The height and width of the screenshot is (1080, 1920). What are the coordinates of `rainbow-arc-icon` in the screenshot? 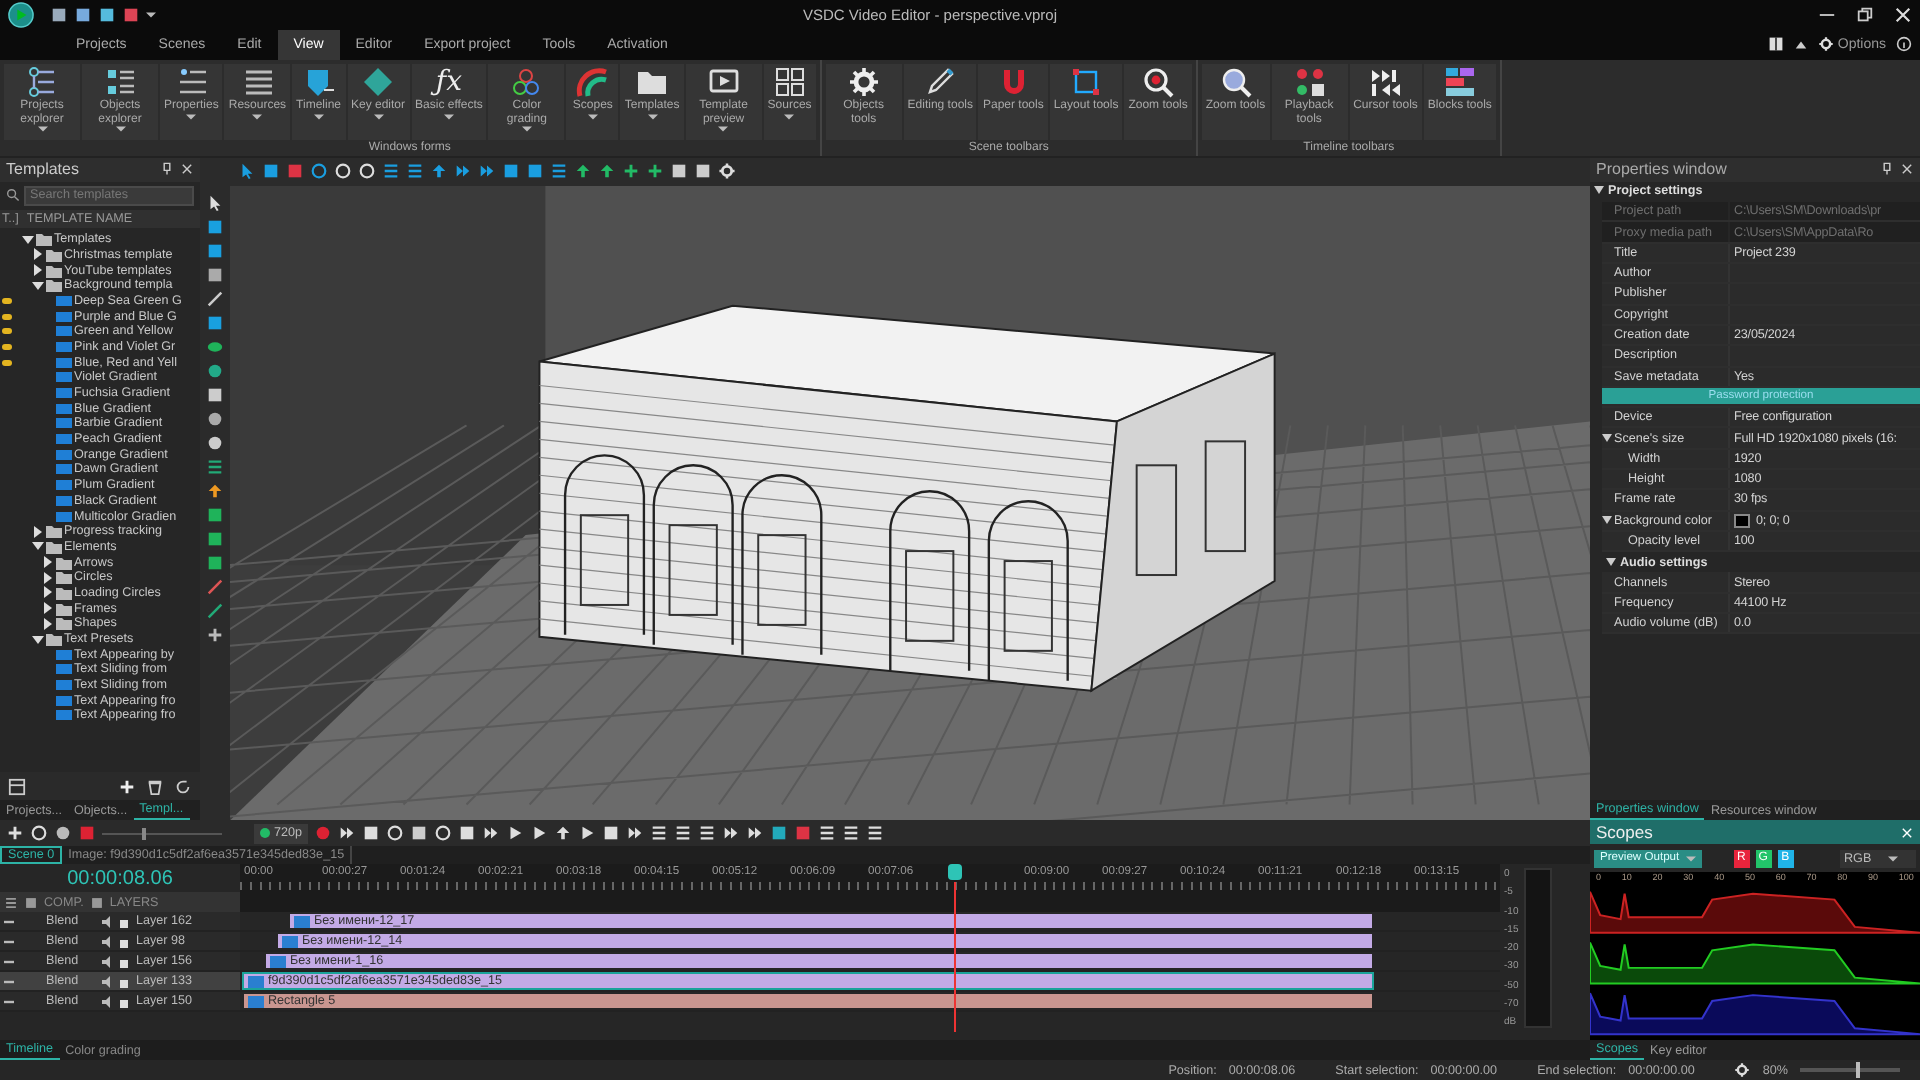 It's located at (592, 81).